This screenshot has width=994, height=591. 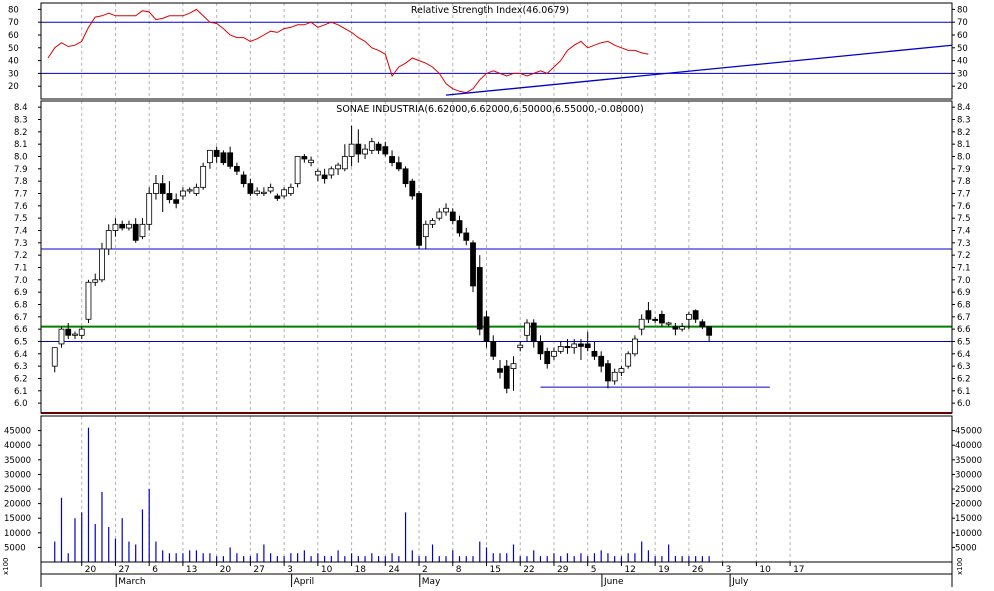 I want to click on x-tick-label: 24, so click(x=394, y=570).